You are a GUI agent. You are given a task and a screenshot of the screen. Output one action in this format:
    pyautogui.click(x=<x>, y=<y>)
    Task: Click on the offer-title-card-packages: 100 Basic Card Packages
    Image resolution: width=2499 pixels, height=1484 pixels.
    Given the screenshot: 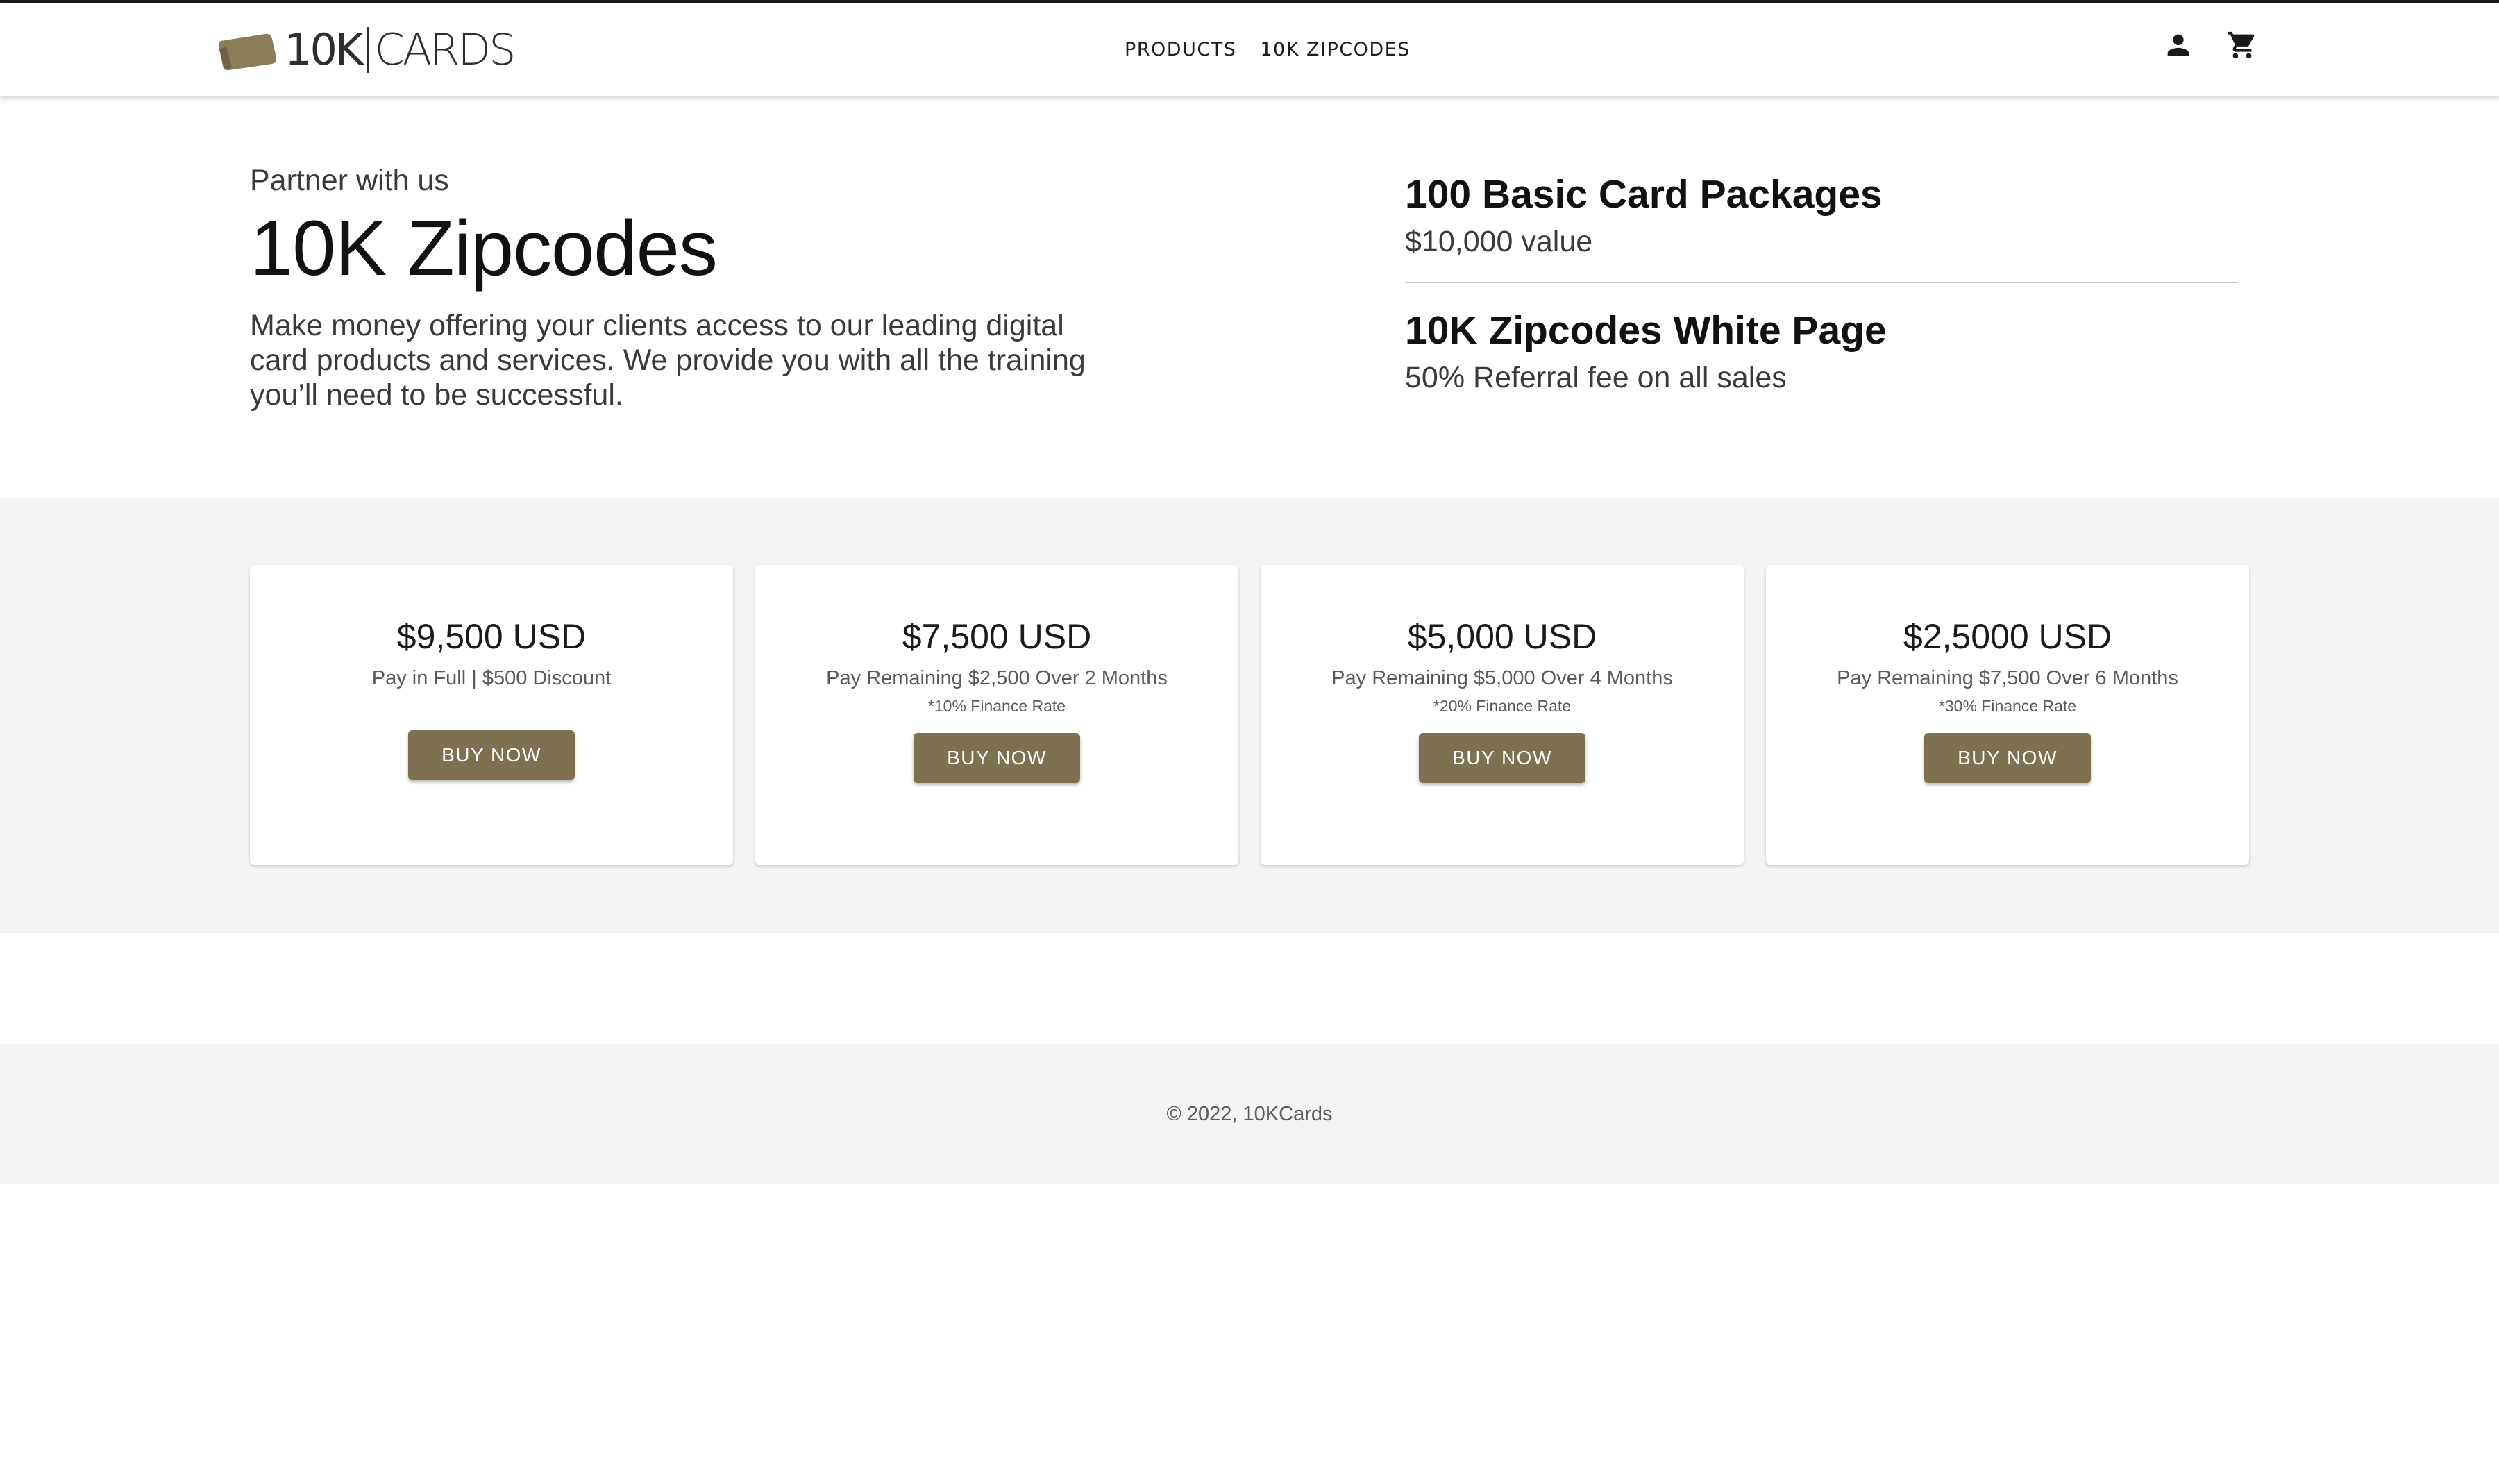 What is the action you would take?
    pyautogui.click(x=1644, y=195)
    